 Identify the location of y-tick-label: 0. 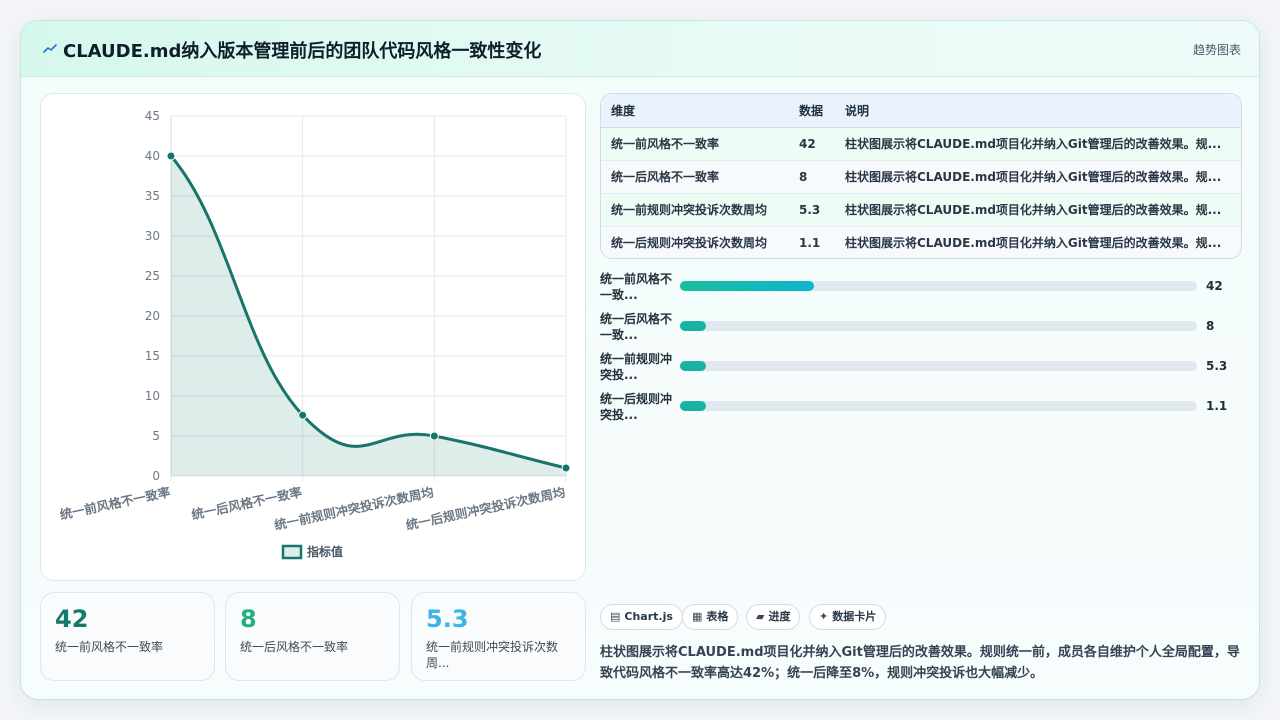
(156, 476).